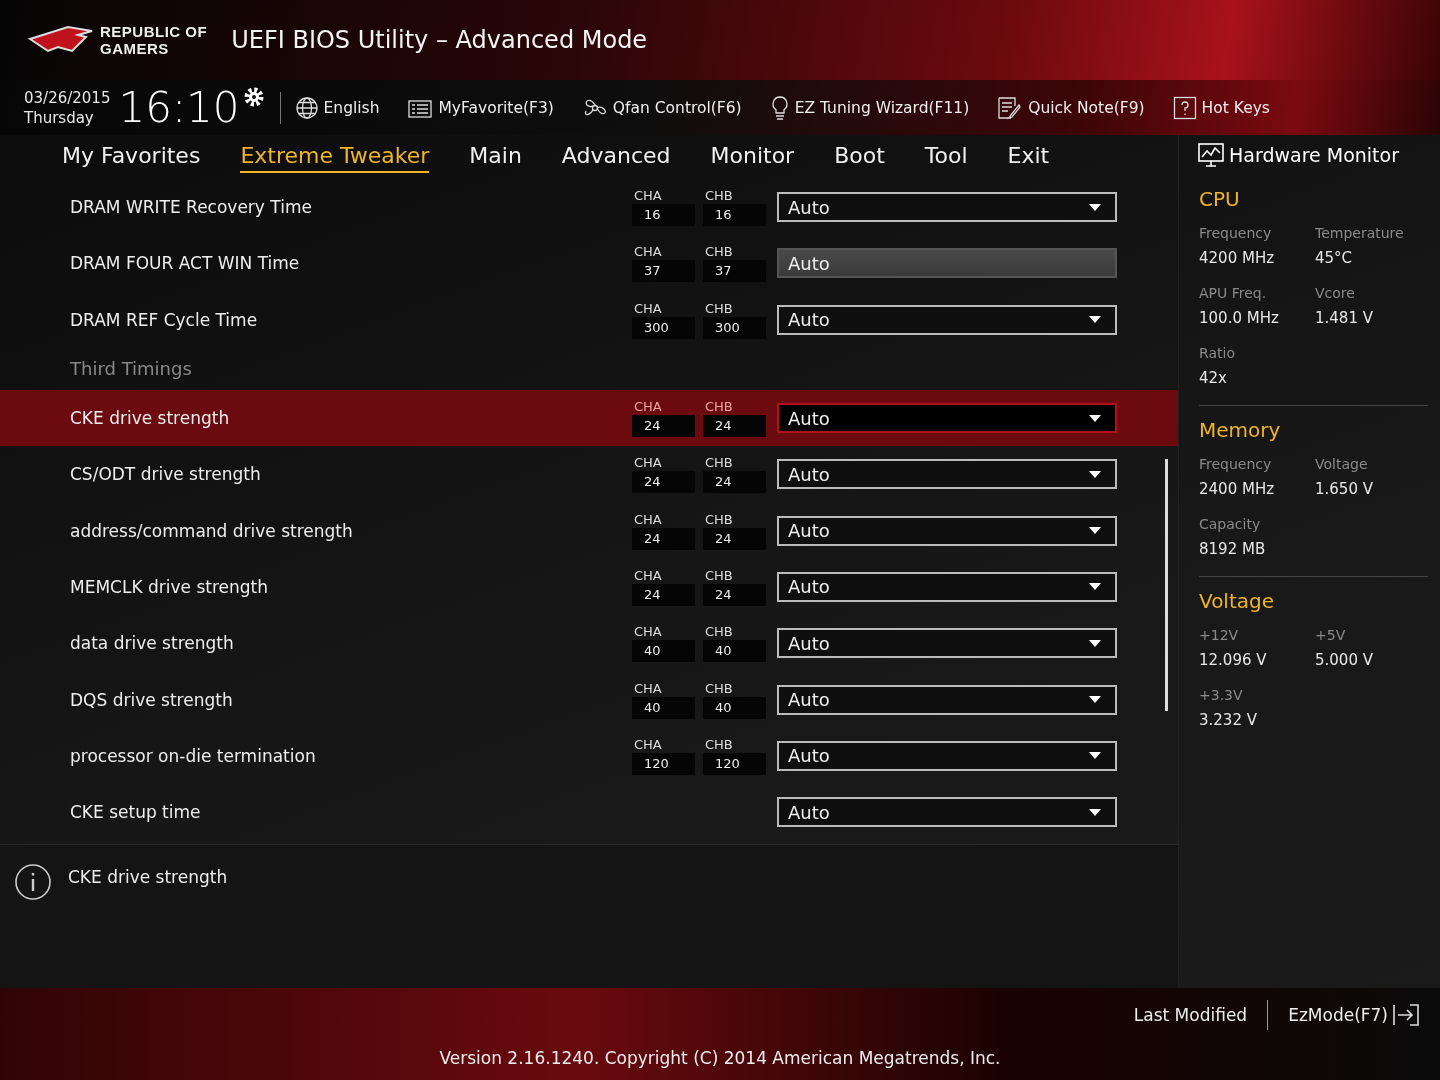  I want to click on metric-value: 42x, so click(1213, 378).